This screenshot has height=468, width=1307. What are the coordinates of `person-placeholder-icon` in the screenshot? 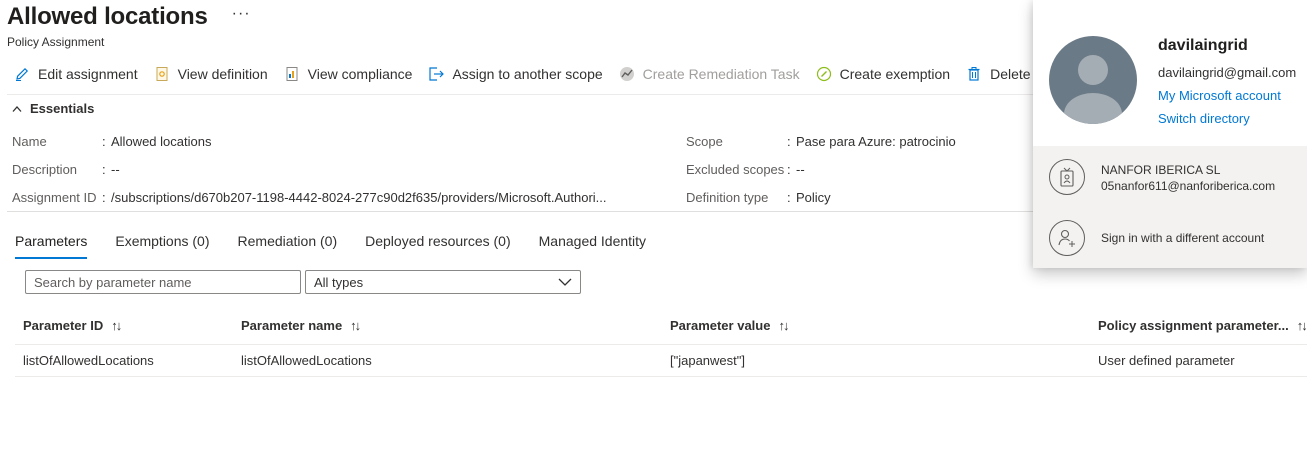 It's located at (1093, 89).